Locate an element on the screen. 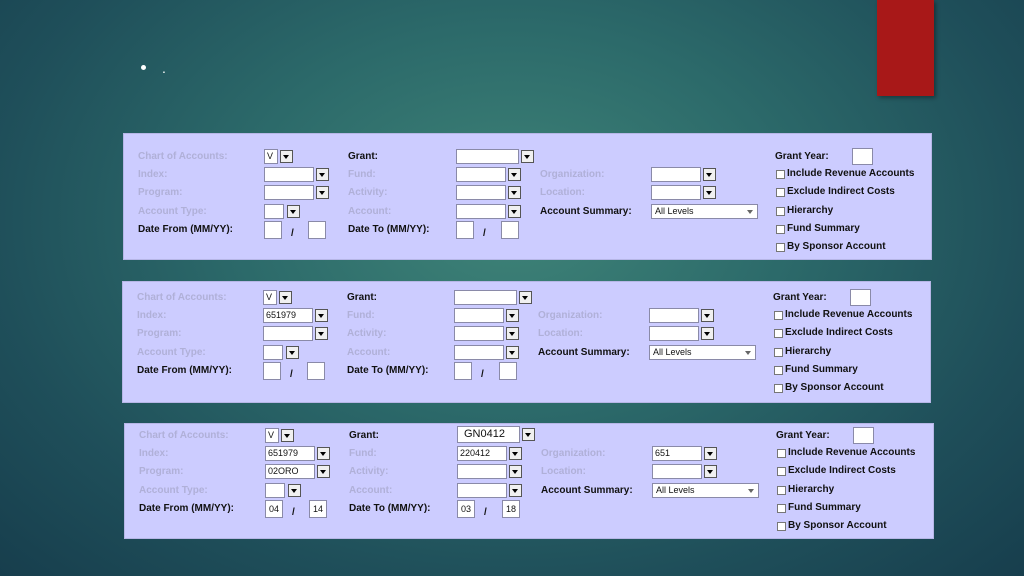 The image size is (1024, 576). account-label: Account: is located at coordinates (371, 490).